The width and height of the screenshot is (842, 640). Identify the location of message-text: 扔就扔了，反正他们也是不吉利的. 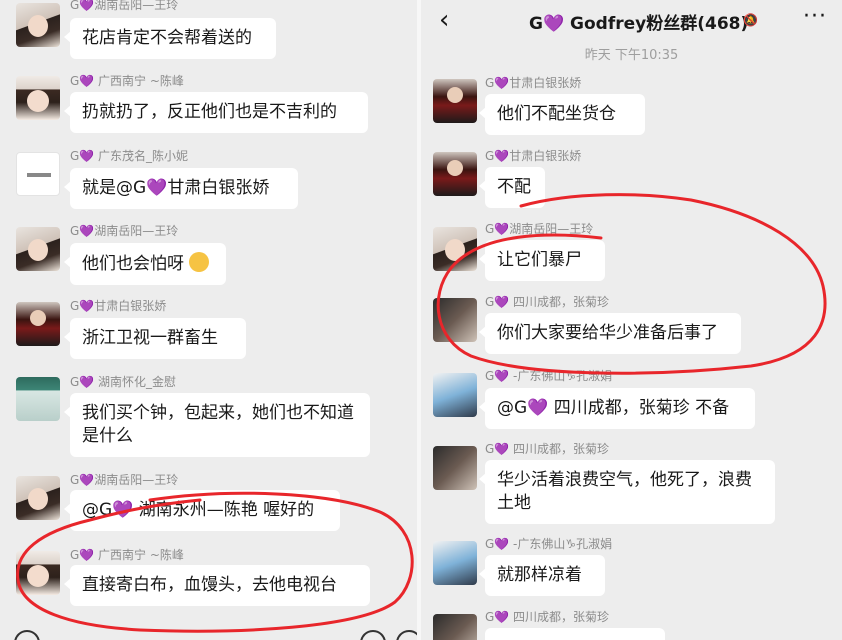
(209, 112).